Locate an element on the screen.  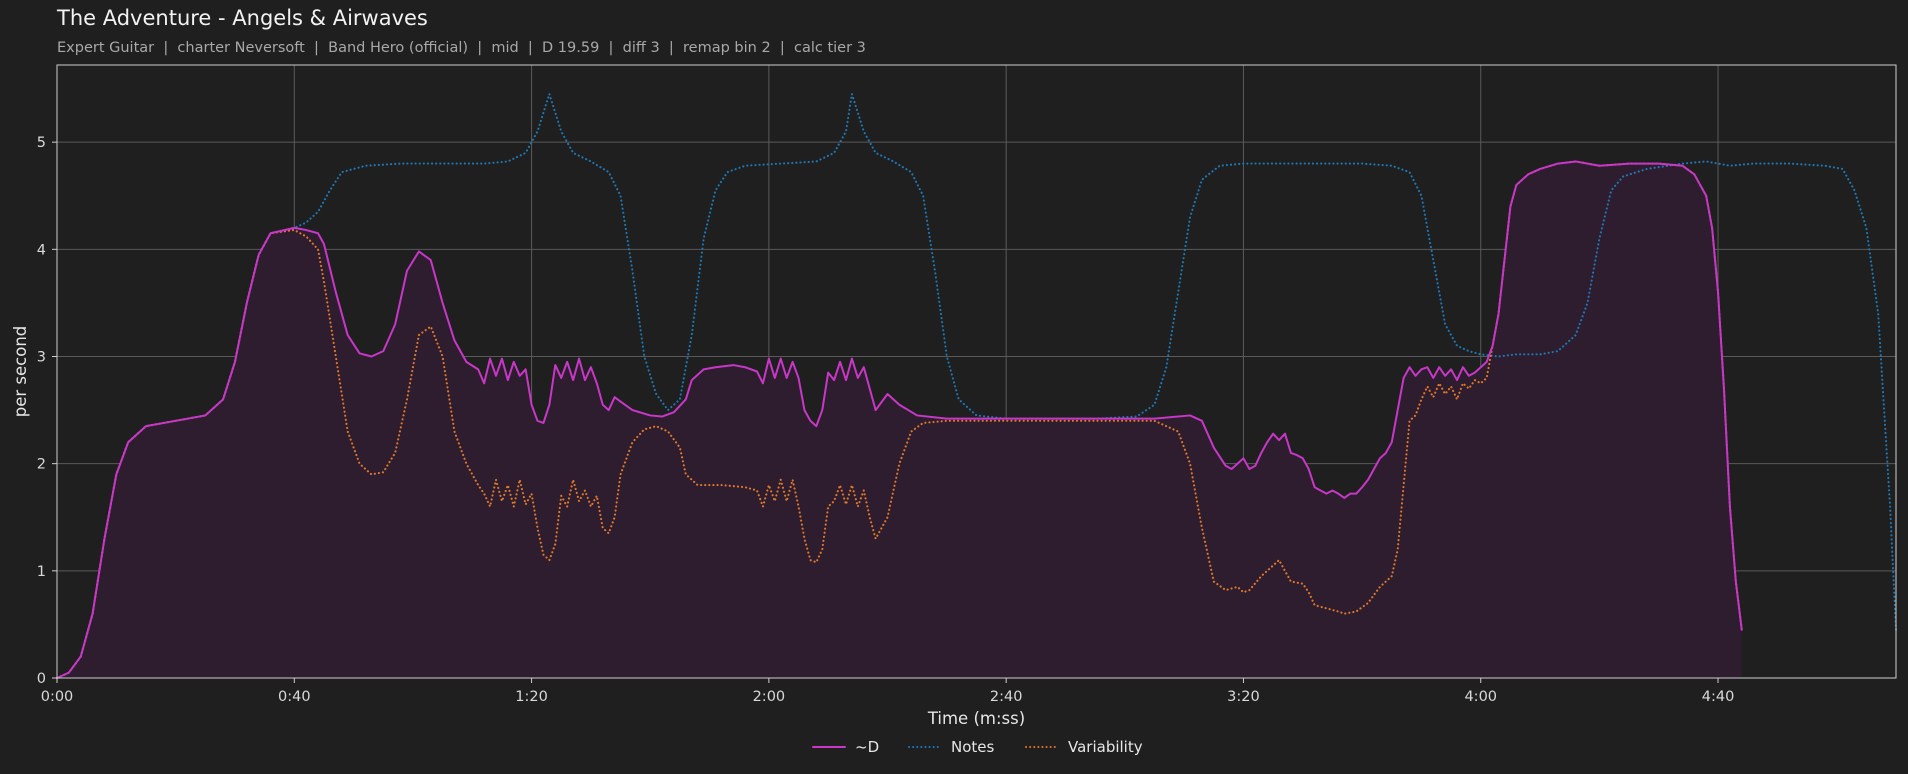
x-axis-label: Time (m:ss) is located at coordinates (976, 718).